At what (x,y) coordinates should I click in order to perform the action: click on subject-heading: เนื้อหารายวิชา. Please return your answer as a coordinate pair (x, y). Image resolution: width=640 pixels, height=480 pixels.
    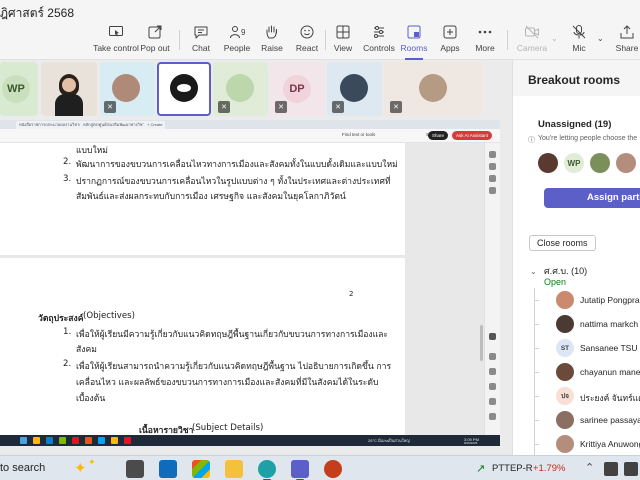
    Looking at the image, I should click on (166, 430).